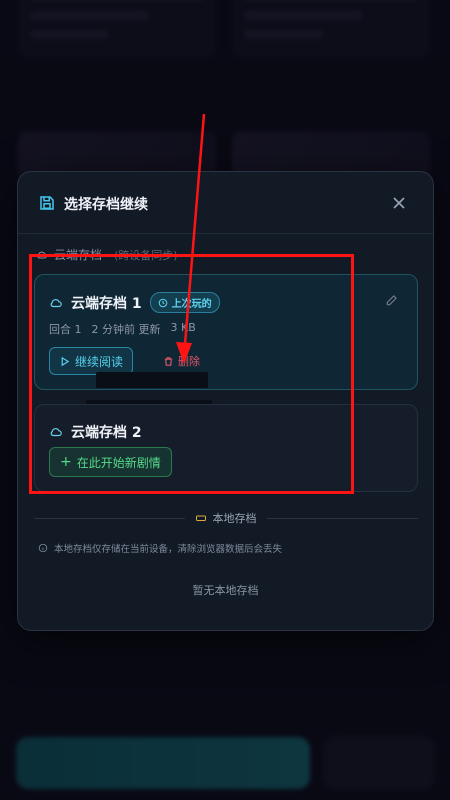  I want to click on modal-header: 选择存档继续, so click(225, 203).